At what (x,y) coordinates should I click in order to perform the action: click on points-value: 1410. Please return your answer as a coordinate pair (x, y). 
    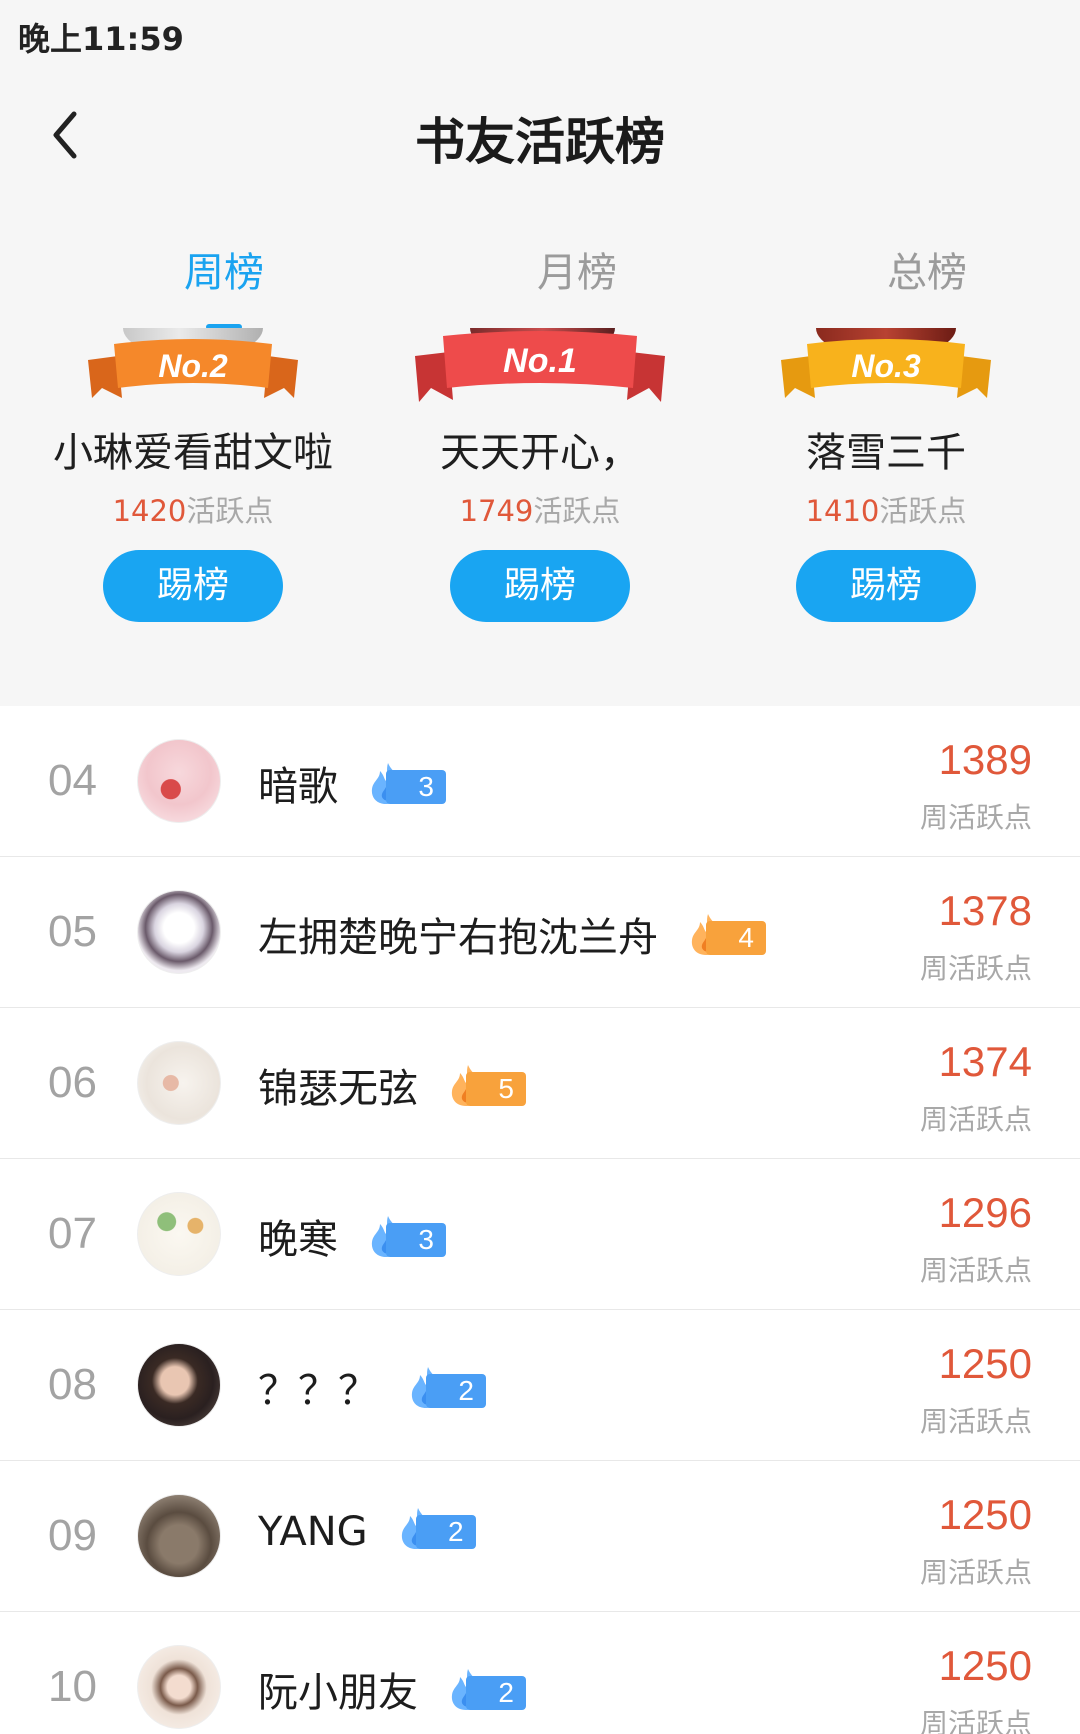
    Looking at the image, I should click on (842, 511).